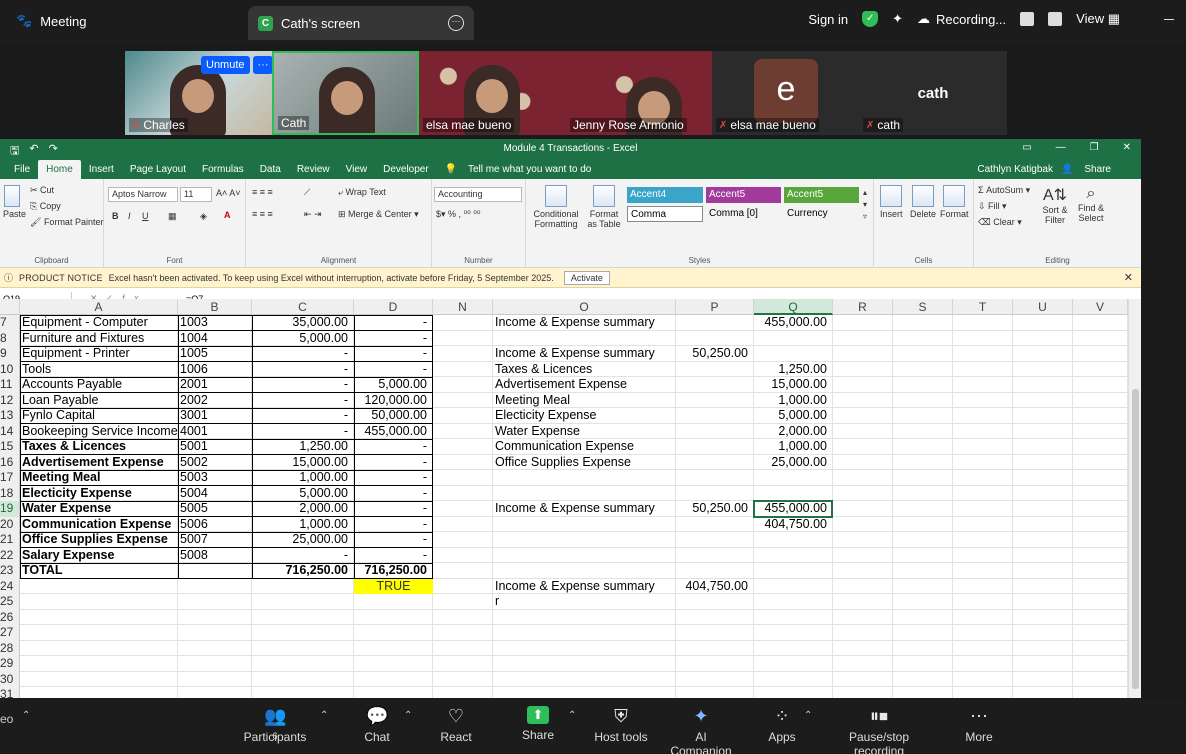 This screenshot has height=754, width=1186. What do you see at coordinates (923, 307) in the screenshot?
I see `column-header-s: S` at bounding box center [923, 307].